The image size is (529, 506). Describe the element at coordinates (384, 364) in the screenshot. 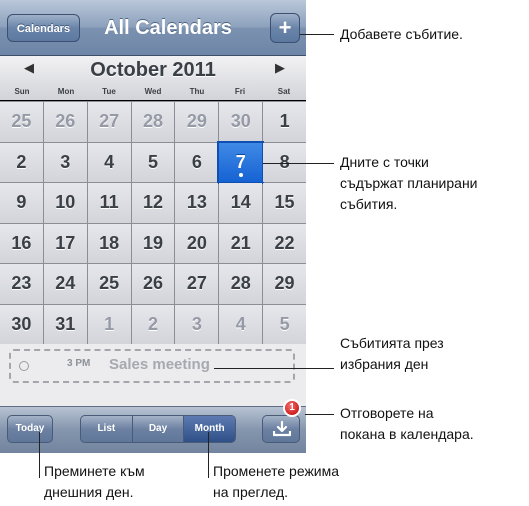

I see `callout-events-line-2: избрания ден` at that location.